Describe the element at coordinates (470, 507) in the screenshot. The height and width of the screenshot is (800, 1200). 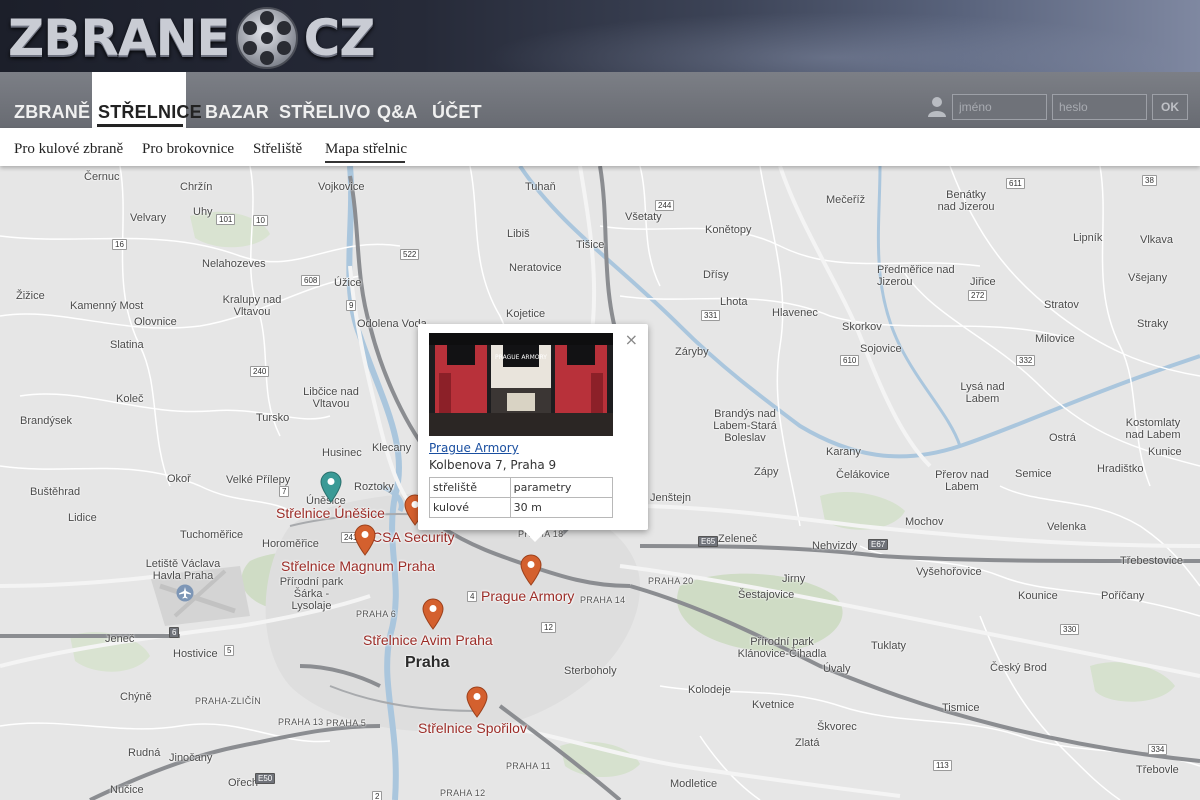
I see `table-cell: kulové` at that location.